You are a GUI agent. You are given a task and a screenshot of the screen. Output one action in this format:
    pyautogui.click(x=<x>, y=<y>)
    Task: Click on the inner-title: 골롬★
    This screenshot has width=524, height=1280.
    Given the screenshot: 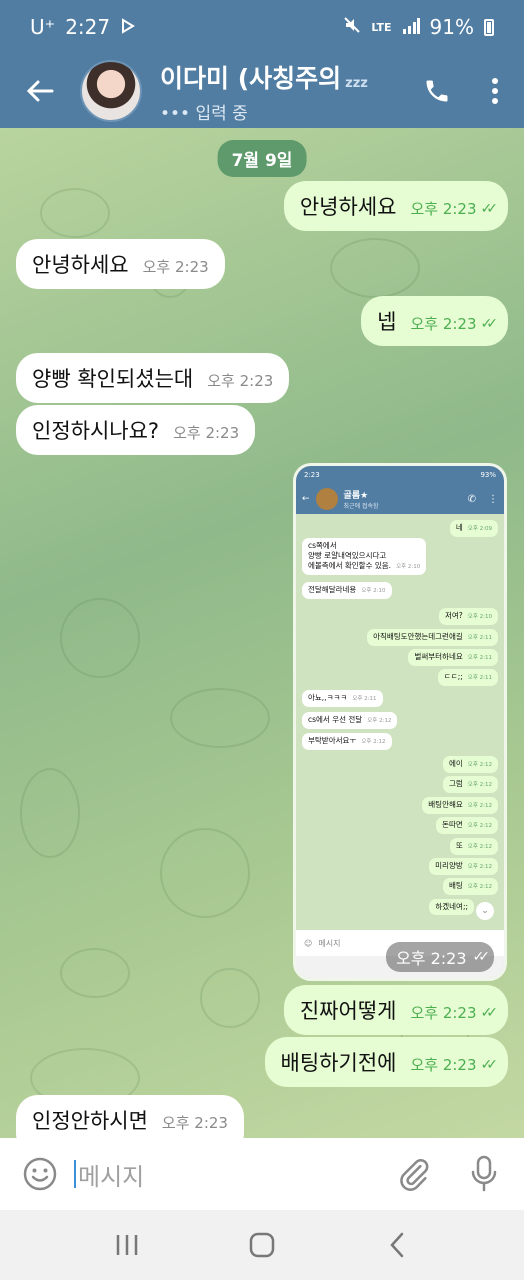 What is the action you would take?
    pyautogui.click(x=356, y=496)
    